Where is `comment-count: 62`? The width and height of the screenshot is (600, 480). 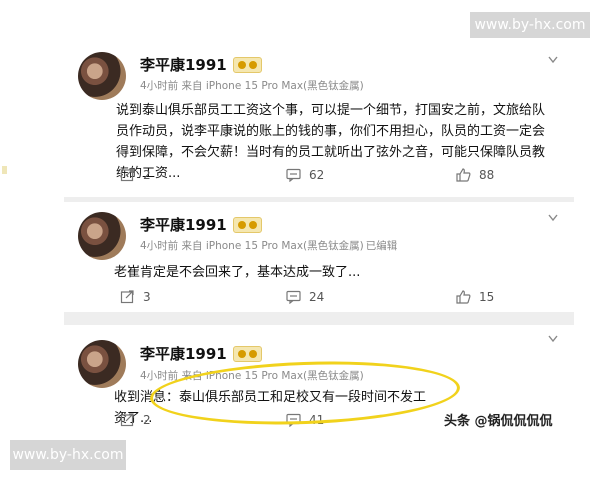 comment-count: 62 is located at coordinates (317, 175).